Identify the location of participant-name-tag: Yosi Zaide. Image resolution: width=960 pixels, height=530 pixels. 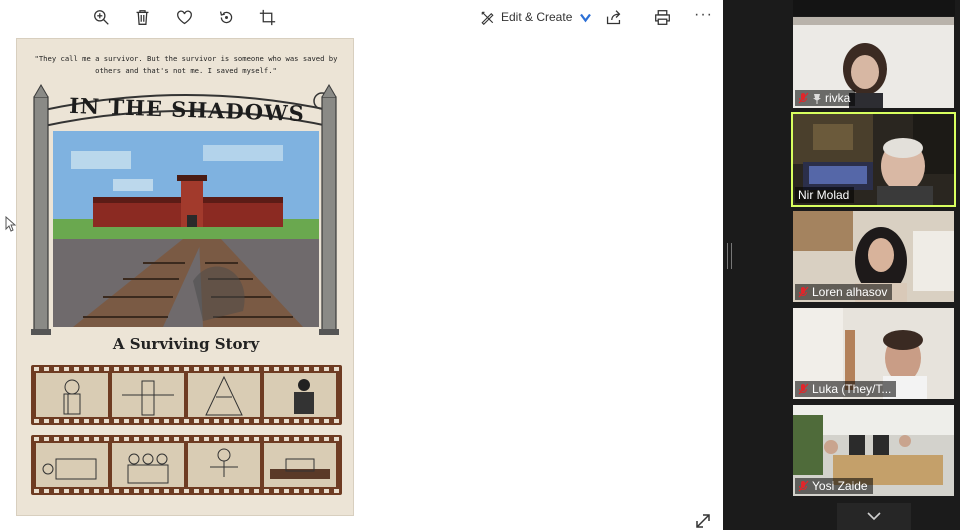
(834, 486).